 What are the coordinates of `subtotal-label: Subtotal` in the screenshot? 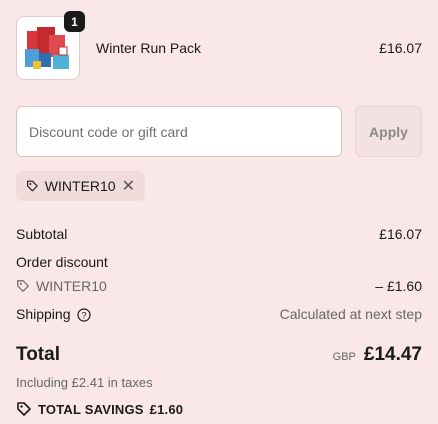 It's located at (42, 234).